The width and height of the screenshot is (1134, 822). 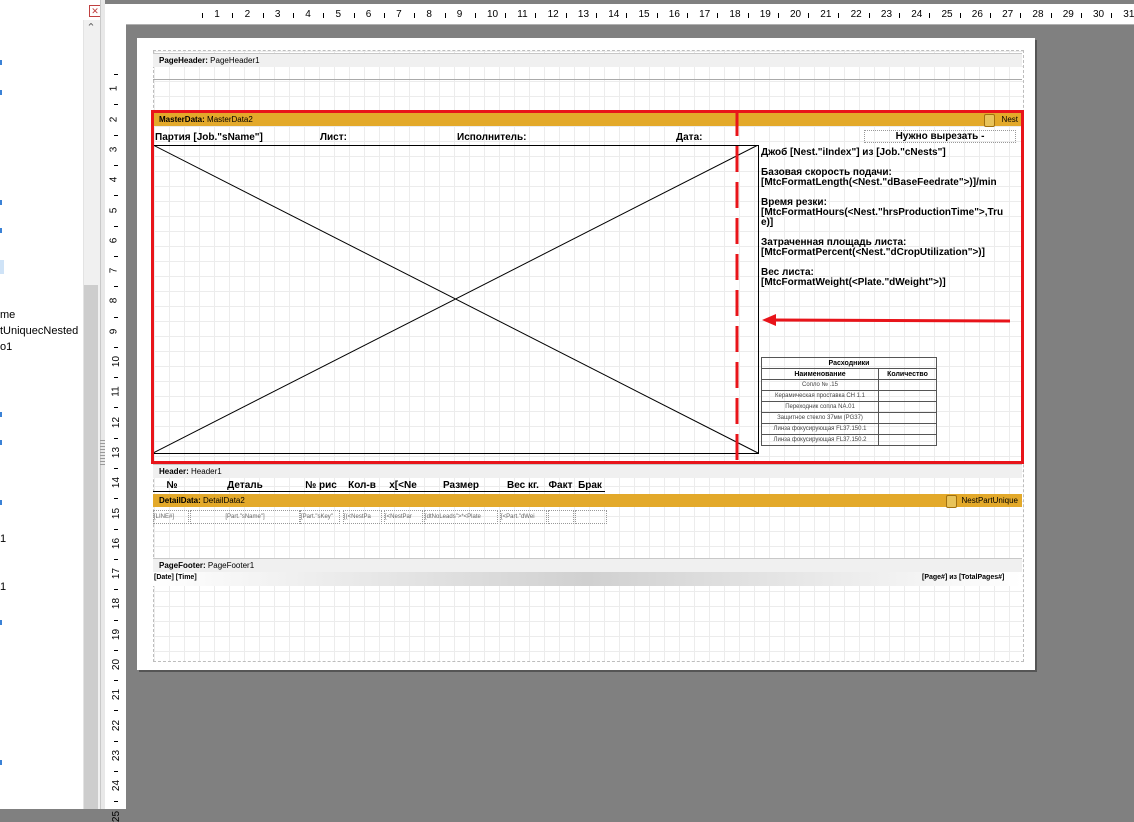 I want to click on detail-weight-cell: [<Part."dWei, so click(x=523, y=517).